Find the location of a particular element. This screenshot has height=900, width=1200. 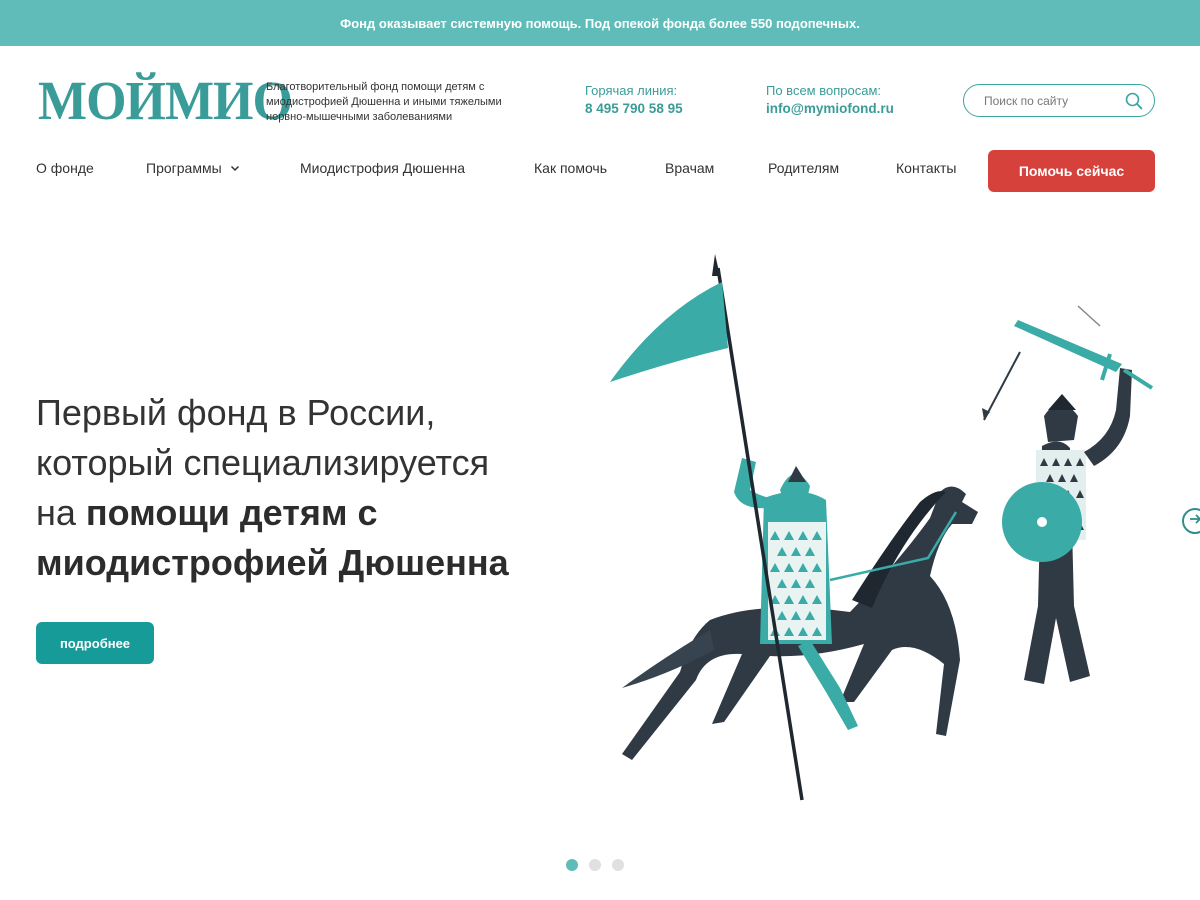

nav-item-parents: Родителям is located at coordinates (803, 168).